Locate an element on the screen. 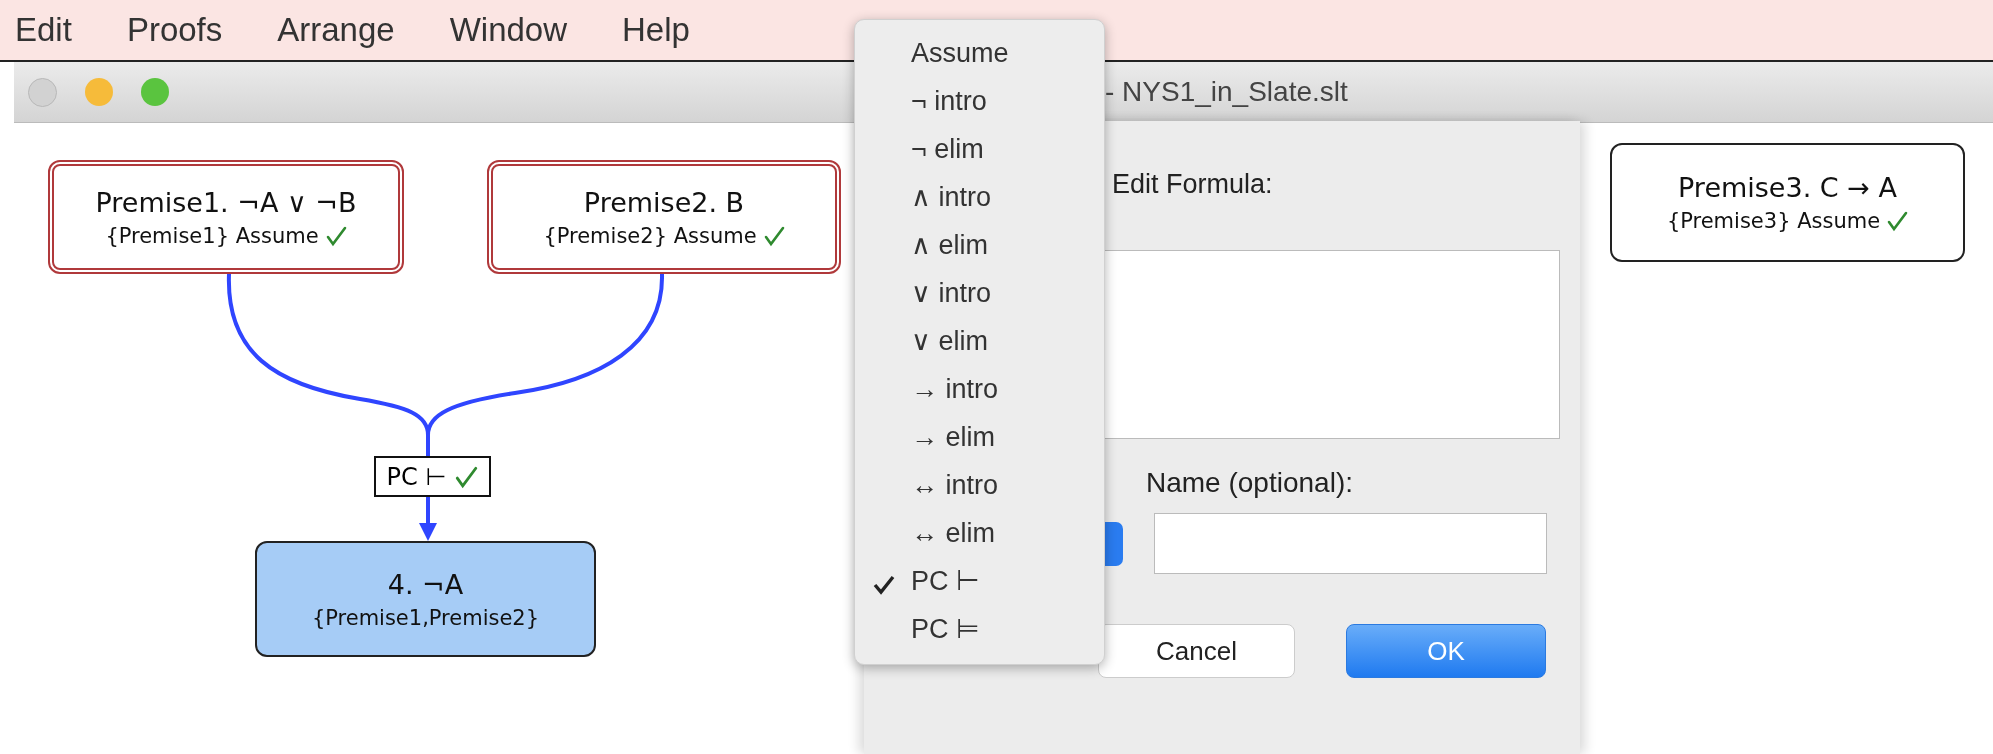 The height and width of the screenshot is (754, 1993). node-formula: Premise3. C → A is located at coordinates (1787, 187).